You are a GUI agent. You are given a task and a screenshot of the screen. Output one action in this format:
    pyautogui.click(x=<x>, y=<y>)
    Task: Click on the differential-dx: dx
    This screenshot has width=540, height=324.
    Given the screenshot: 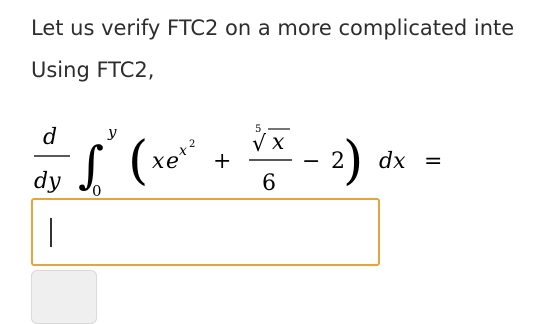 What is the action you would take?
    pyautogui.click(x=392, y=161)
    